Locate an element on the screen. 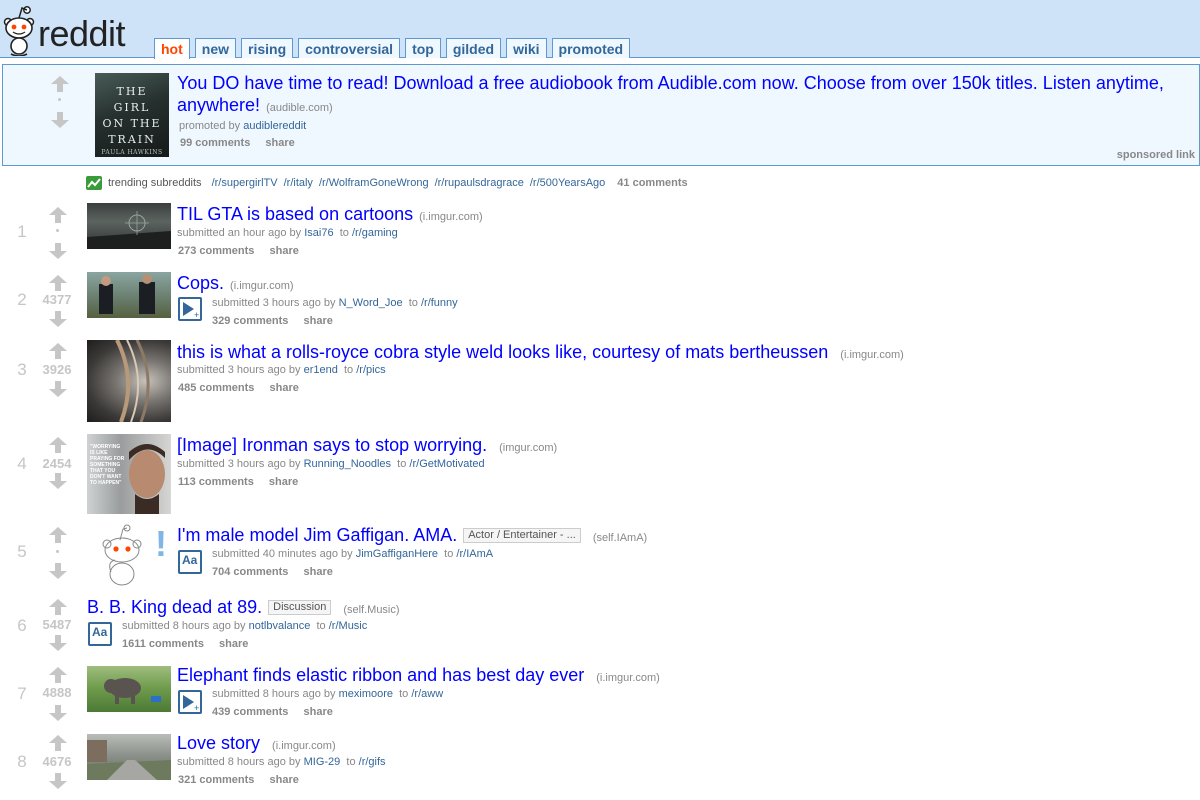 The height and width of the screenshot is (800, 1200). trending-subreddit-link: /r/WolframGoneWrong is located at coordinates (374, 183).